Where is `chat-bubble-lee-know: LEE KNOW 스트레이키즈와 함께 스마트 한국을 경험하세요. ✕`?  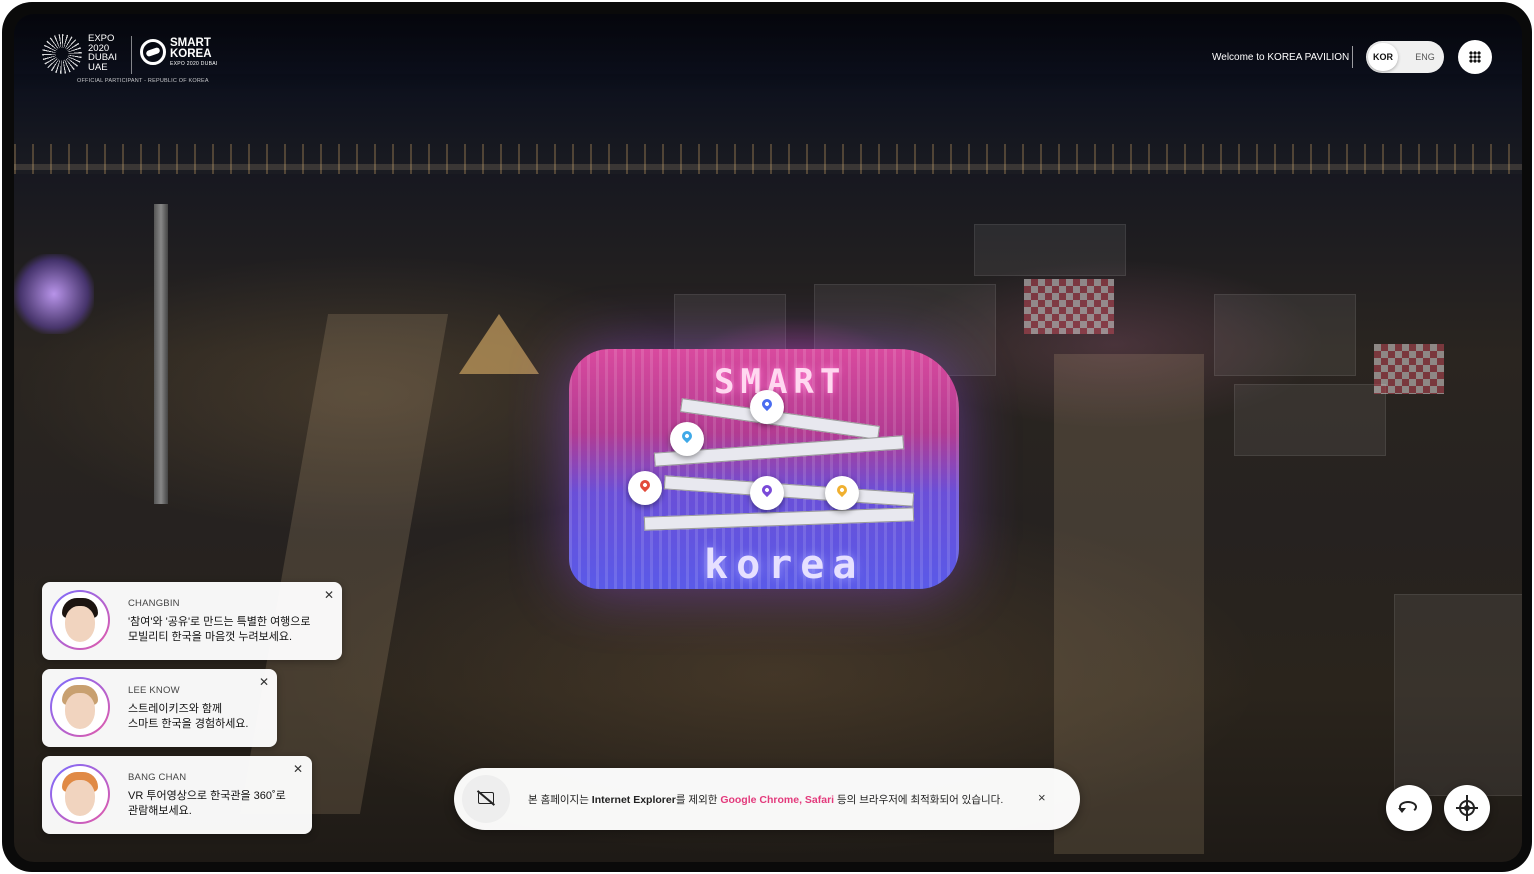 chat-bubble-lee-know: LEE KNOW 스트레이키즈와 함께 스마트 한국을 경험하세요. ✕ is located at coordinates (159, 708).